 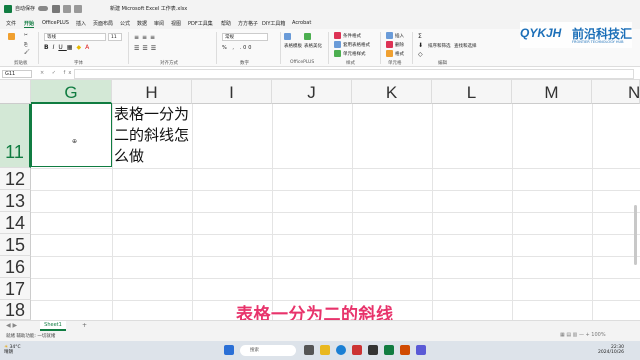 I want to click on select-all-corner, so click(x=15, y=92).